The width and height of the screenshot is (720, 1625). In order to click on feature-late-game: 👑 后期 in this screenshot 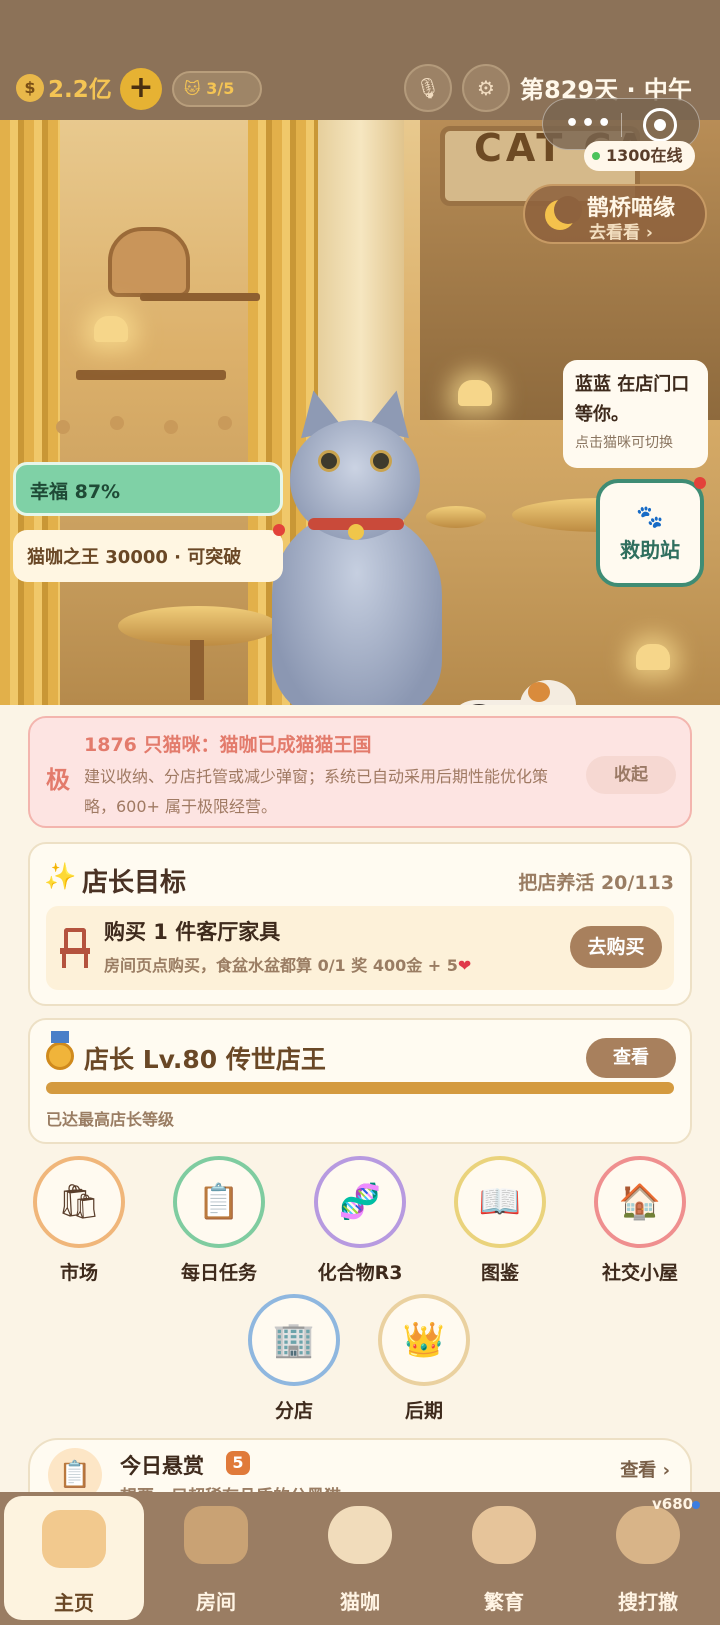, I will do `click(424, 1358)`.